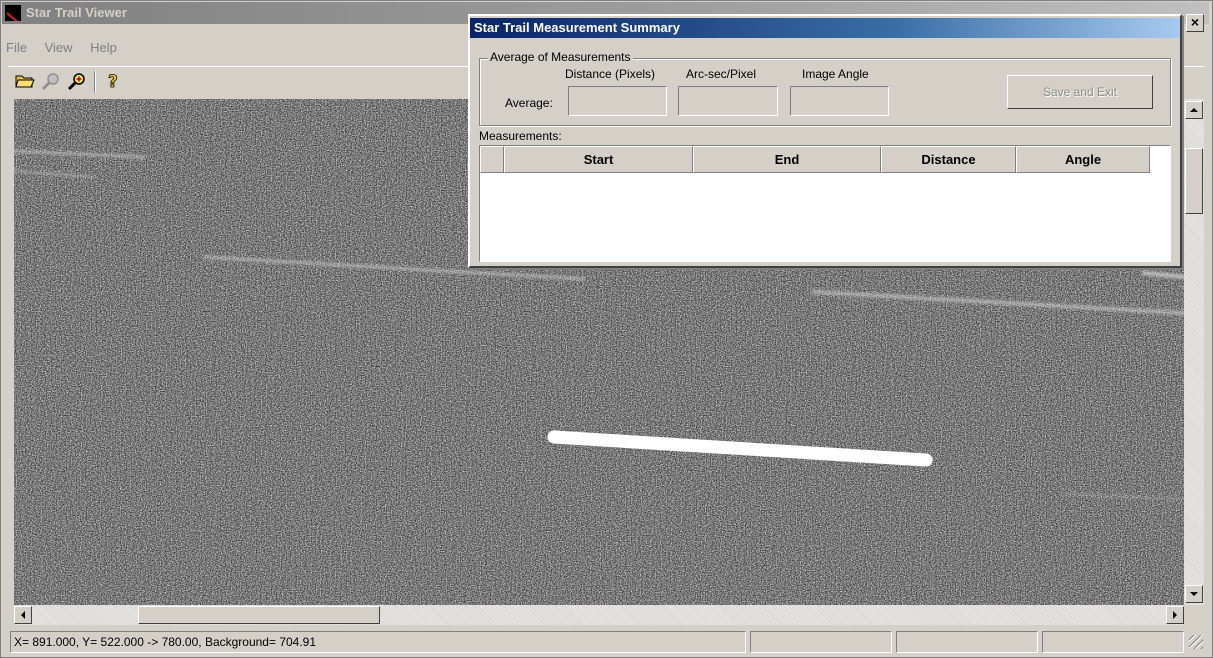 The image size is (1213, 658). Describe the element at coordinates (77, 82) in the screenshot. I see `zoom-in-icon` at that location.